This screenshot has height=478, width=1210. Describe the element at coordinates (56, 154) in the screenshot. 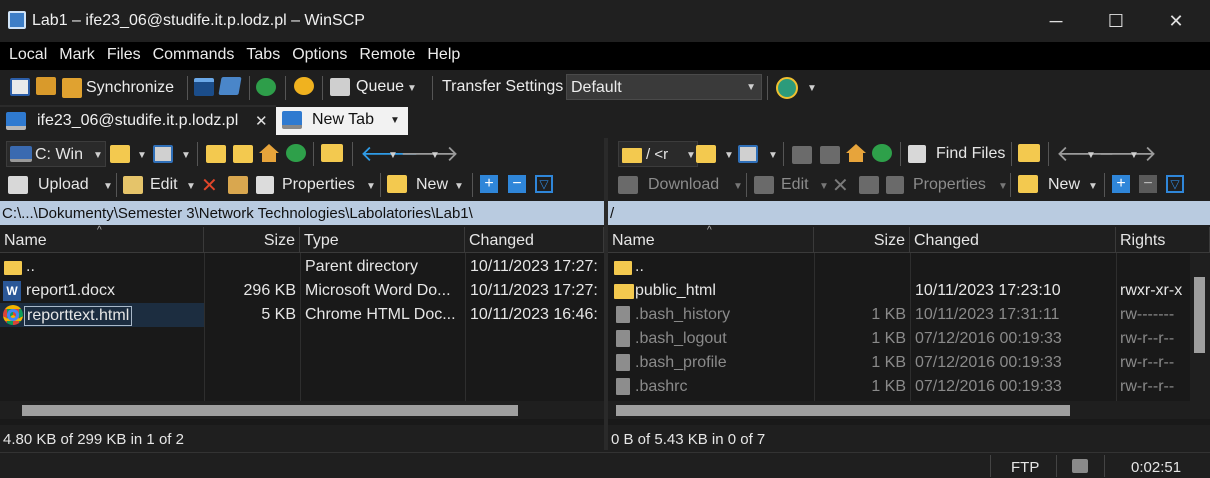

I see `left-drive-selector: C: Win ▼` at that location.